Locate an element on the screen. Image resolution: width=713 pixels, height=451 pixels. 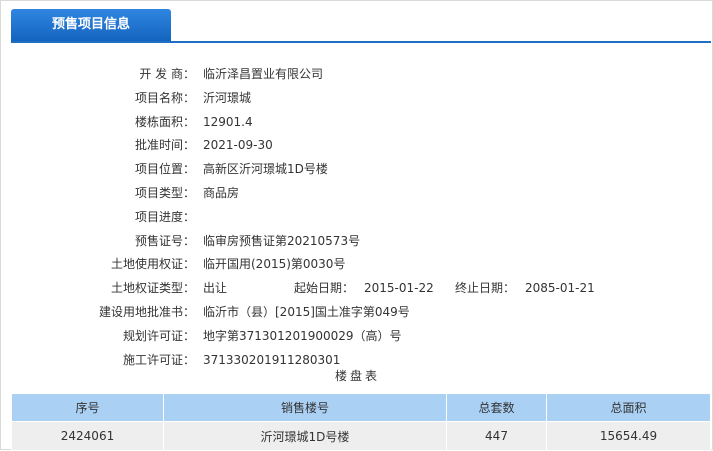
building-table-title: 楼盘表 is located at coordinates (357, 376).